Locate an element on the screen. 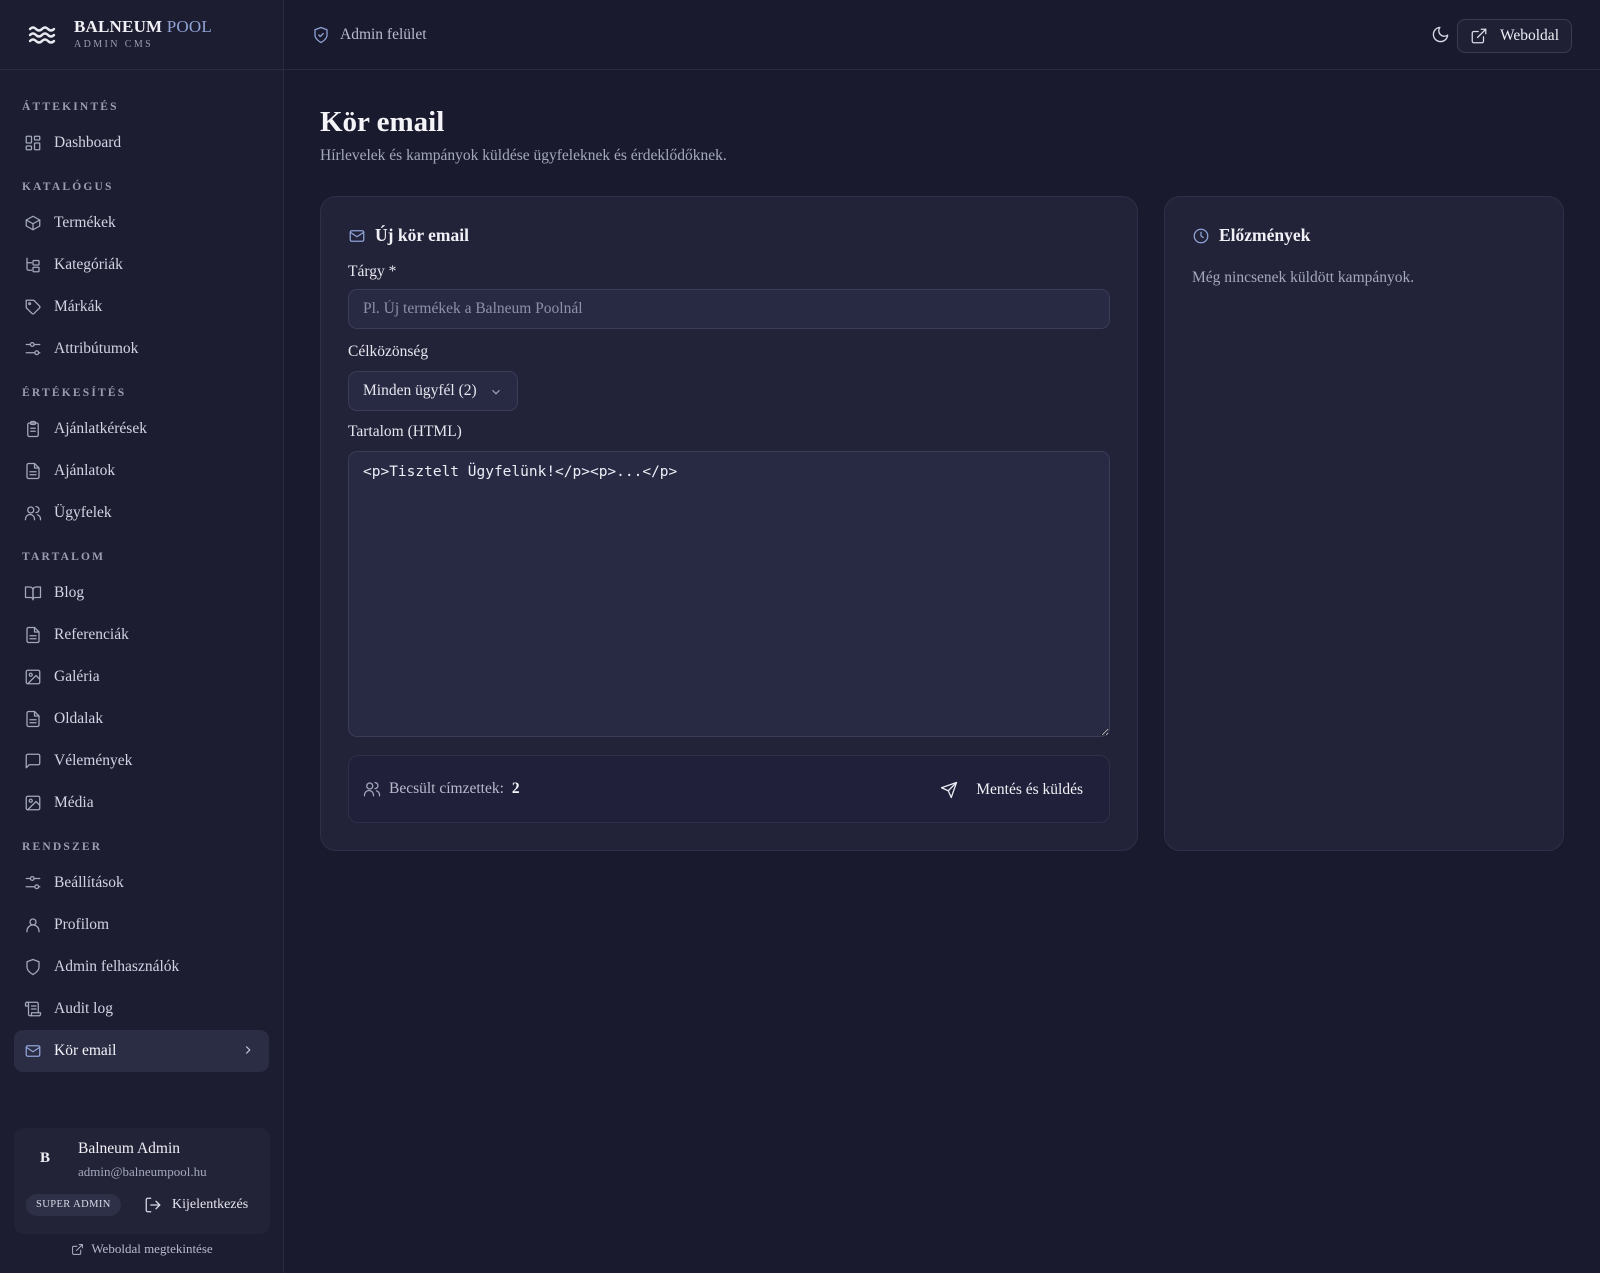  chevron-down-icon is located at coordinates (496, 392).